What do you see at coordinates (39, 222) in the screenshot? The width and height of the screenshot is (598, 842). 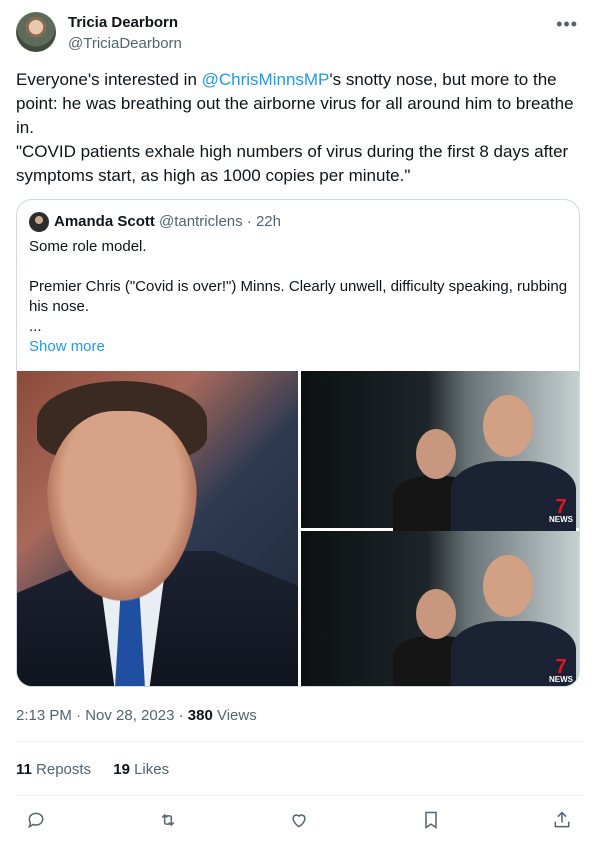 I see `quoted-author-avatar` at bounding box center [39, 222].